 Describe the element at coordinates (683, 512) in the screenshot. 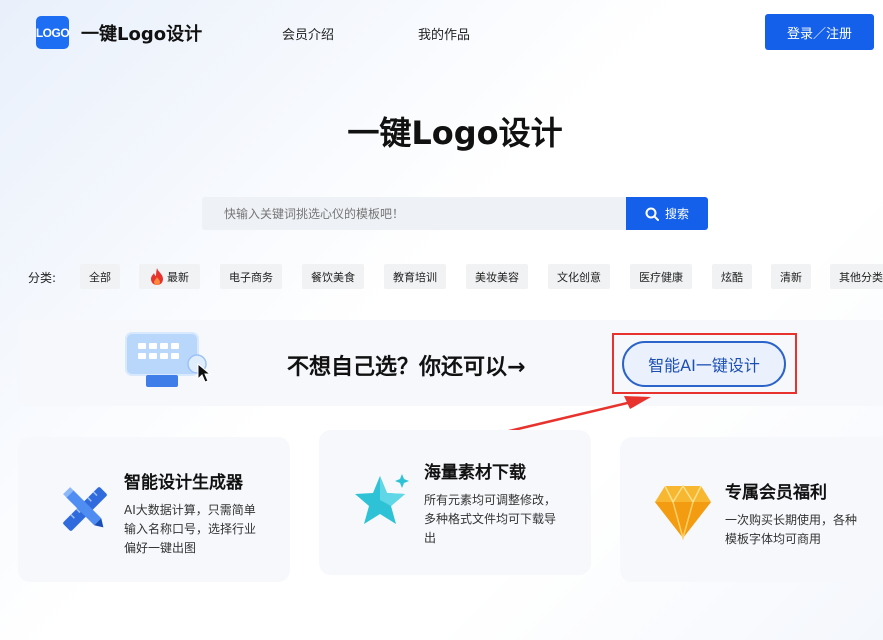

I see `diamond-icon` at that location.